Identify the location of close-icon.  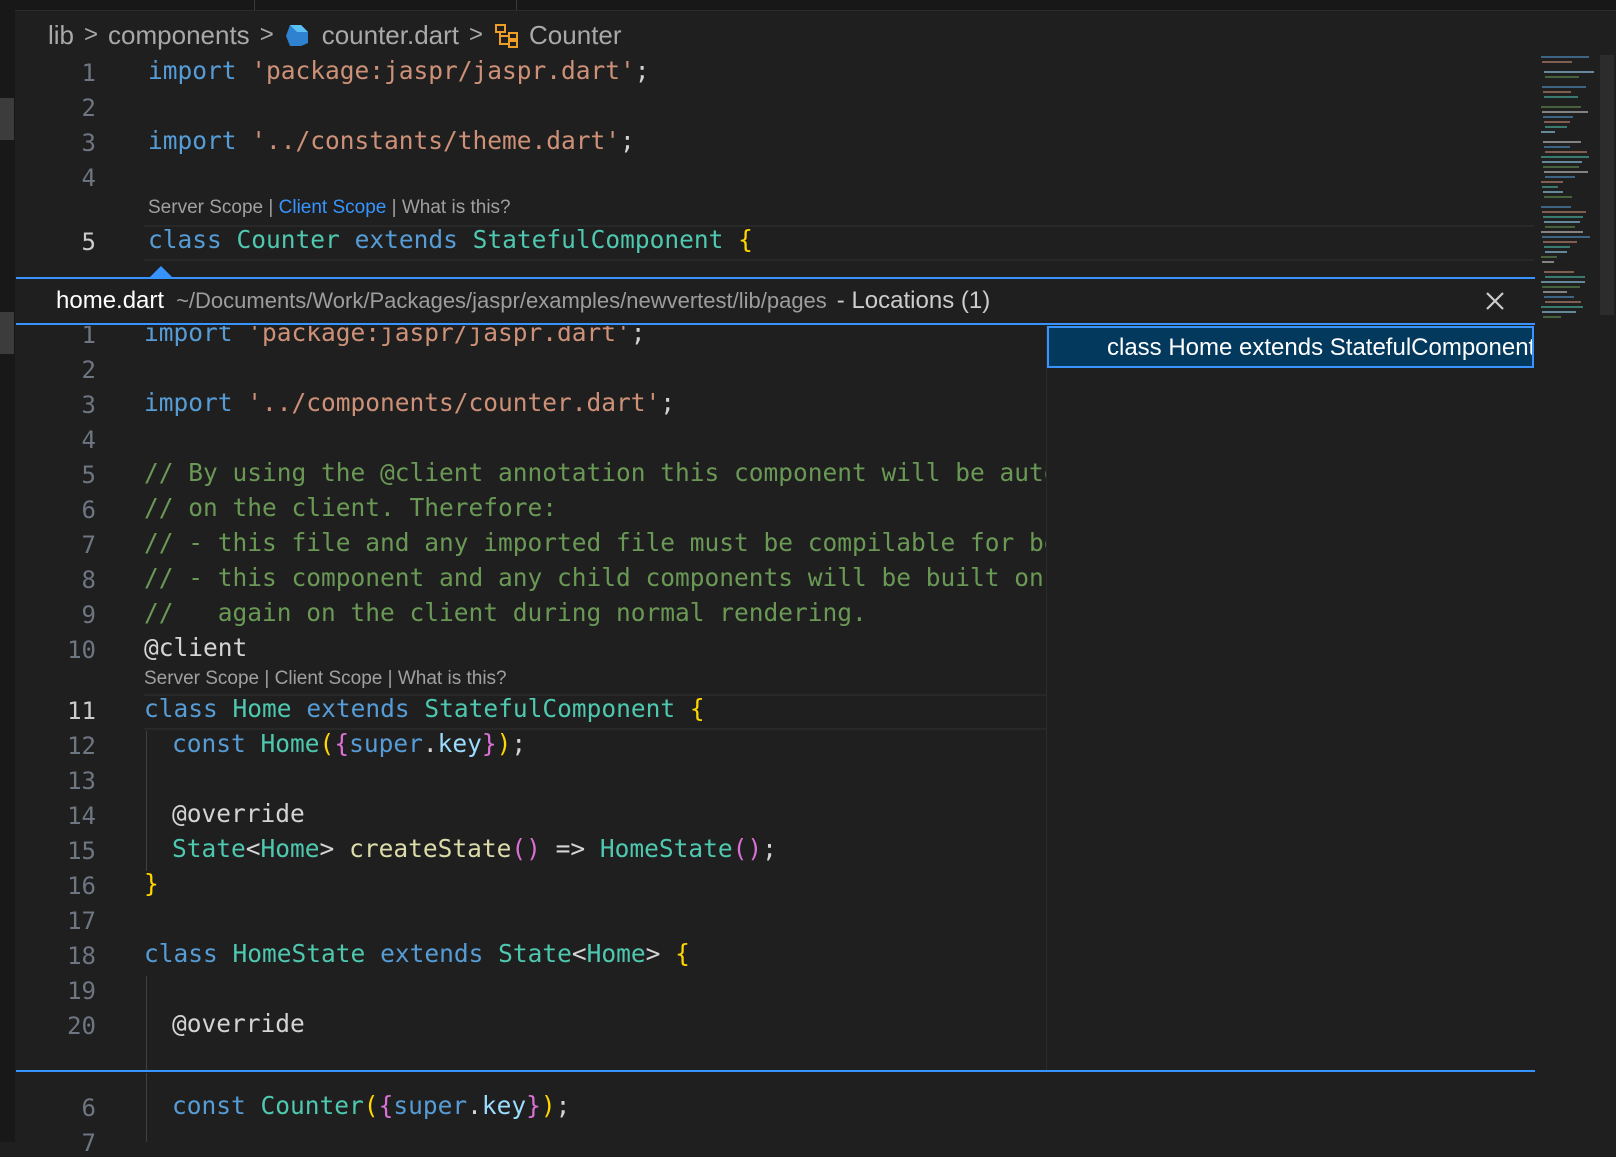
(1495, 301).